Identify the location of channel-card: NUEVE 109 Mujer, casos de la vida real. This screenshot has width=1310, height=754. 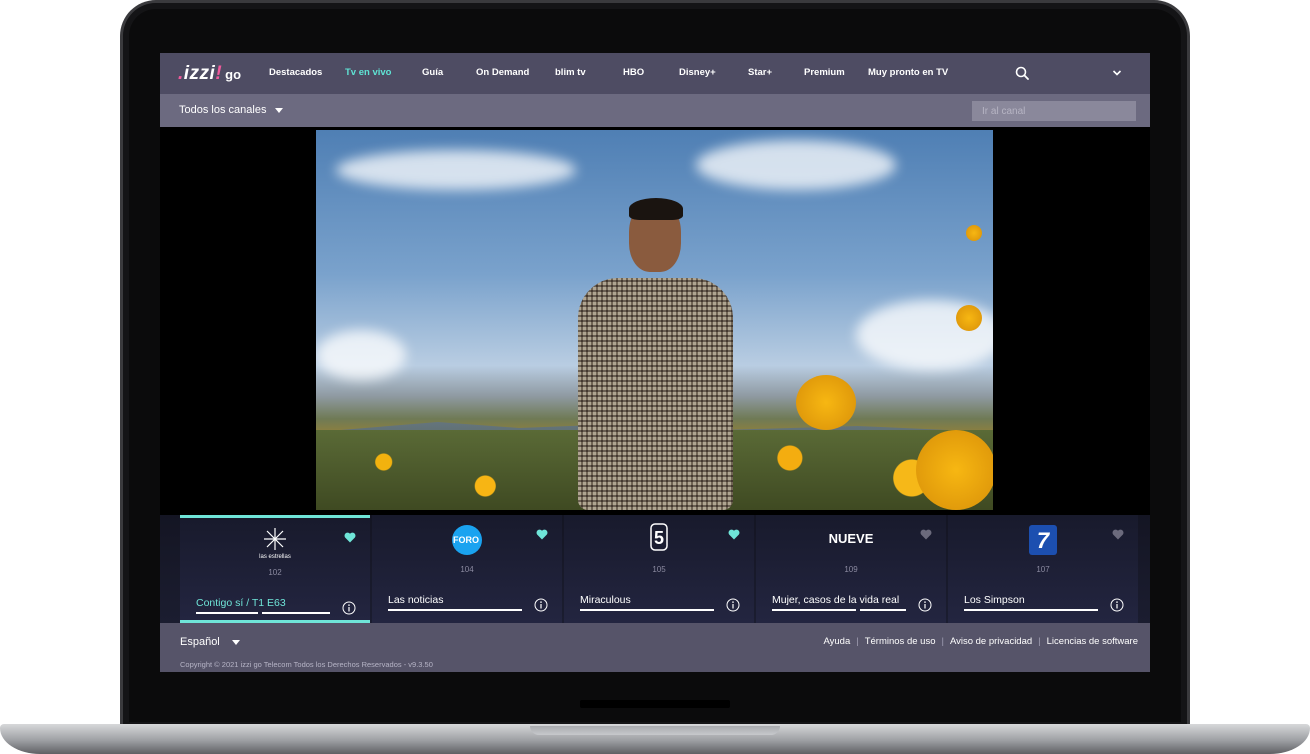
(851, 569).